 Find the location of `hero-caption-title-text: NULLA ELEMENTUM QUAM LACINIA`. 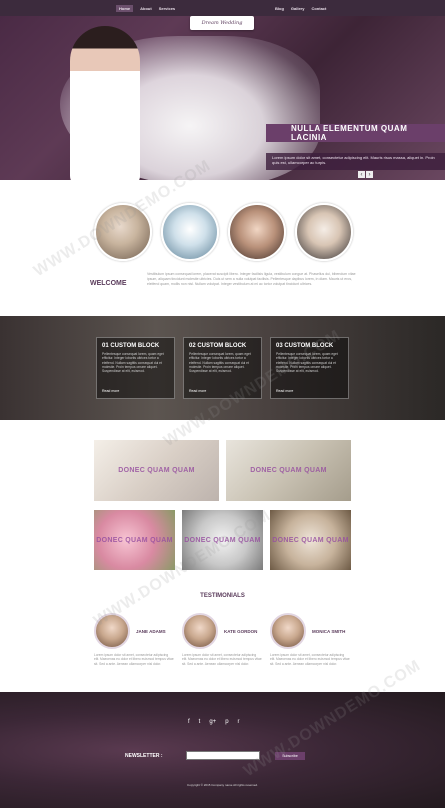

hero-caption-title-text: NULLA ELEMENTUM QUAM LACINIA is located at coordinates (349, 133).